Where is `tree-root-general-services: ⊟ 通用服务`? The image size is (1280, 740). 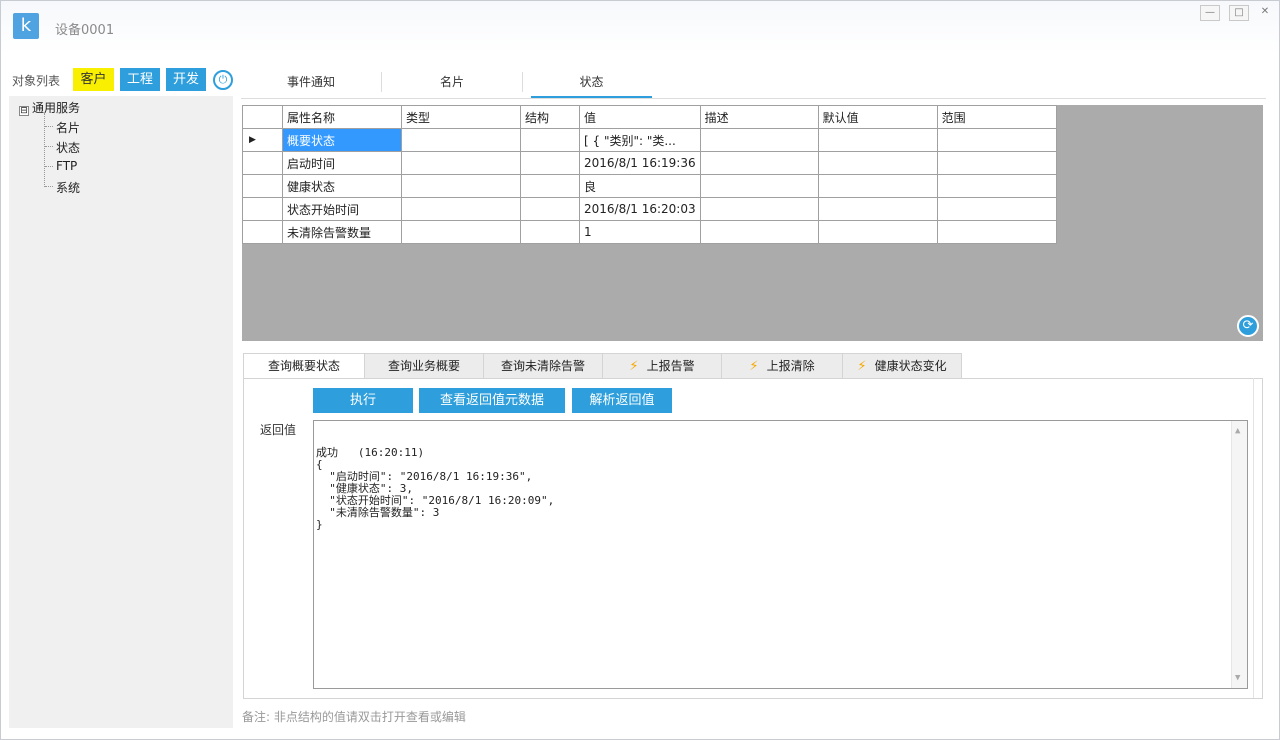
tree-root-general-services: ⊟ 通用服务 is located at coordinates (49, 107).